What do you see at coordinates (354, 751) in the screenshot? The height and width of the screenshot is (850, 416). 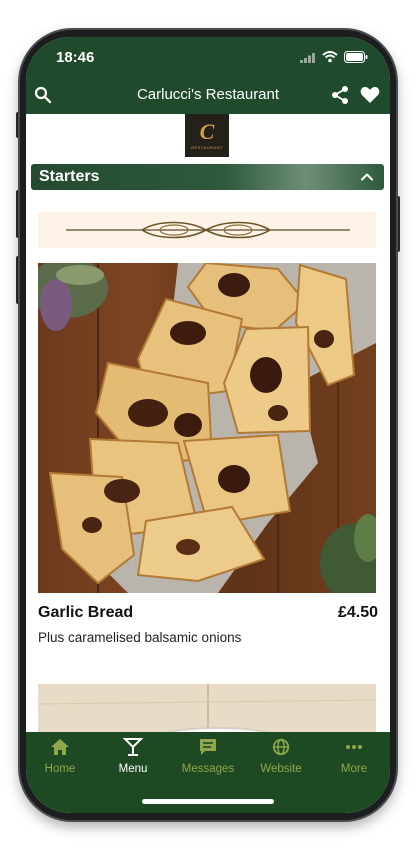 I see `more-dots-icon` at bounding box center [354, 751].